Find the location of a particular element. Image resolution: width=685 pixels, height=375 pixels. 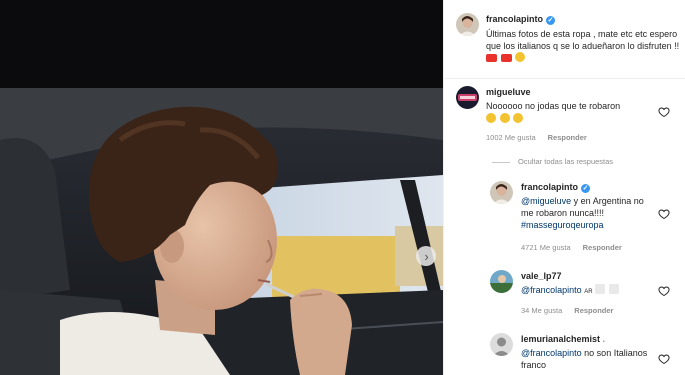

reply-meta: 4721 Me gusta Responder is located at coordinates (577, 247).